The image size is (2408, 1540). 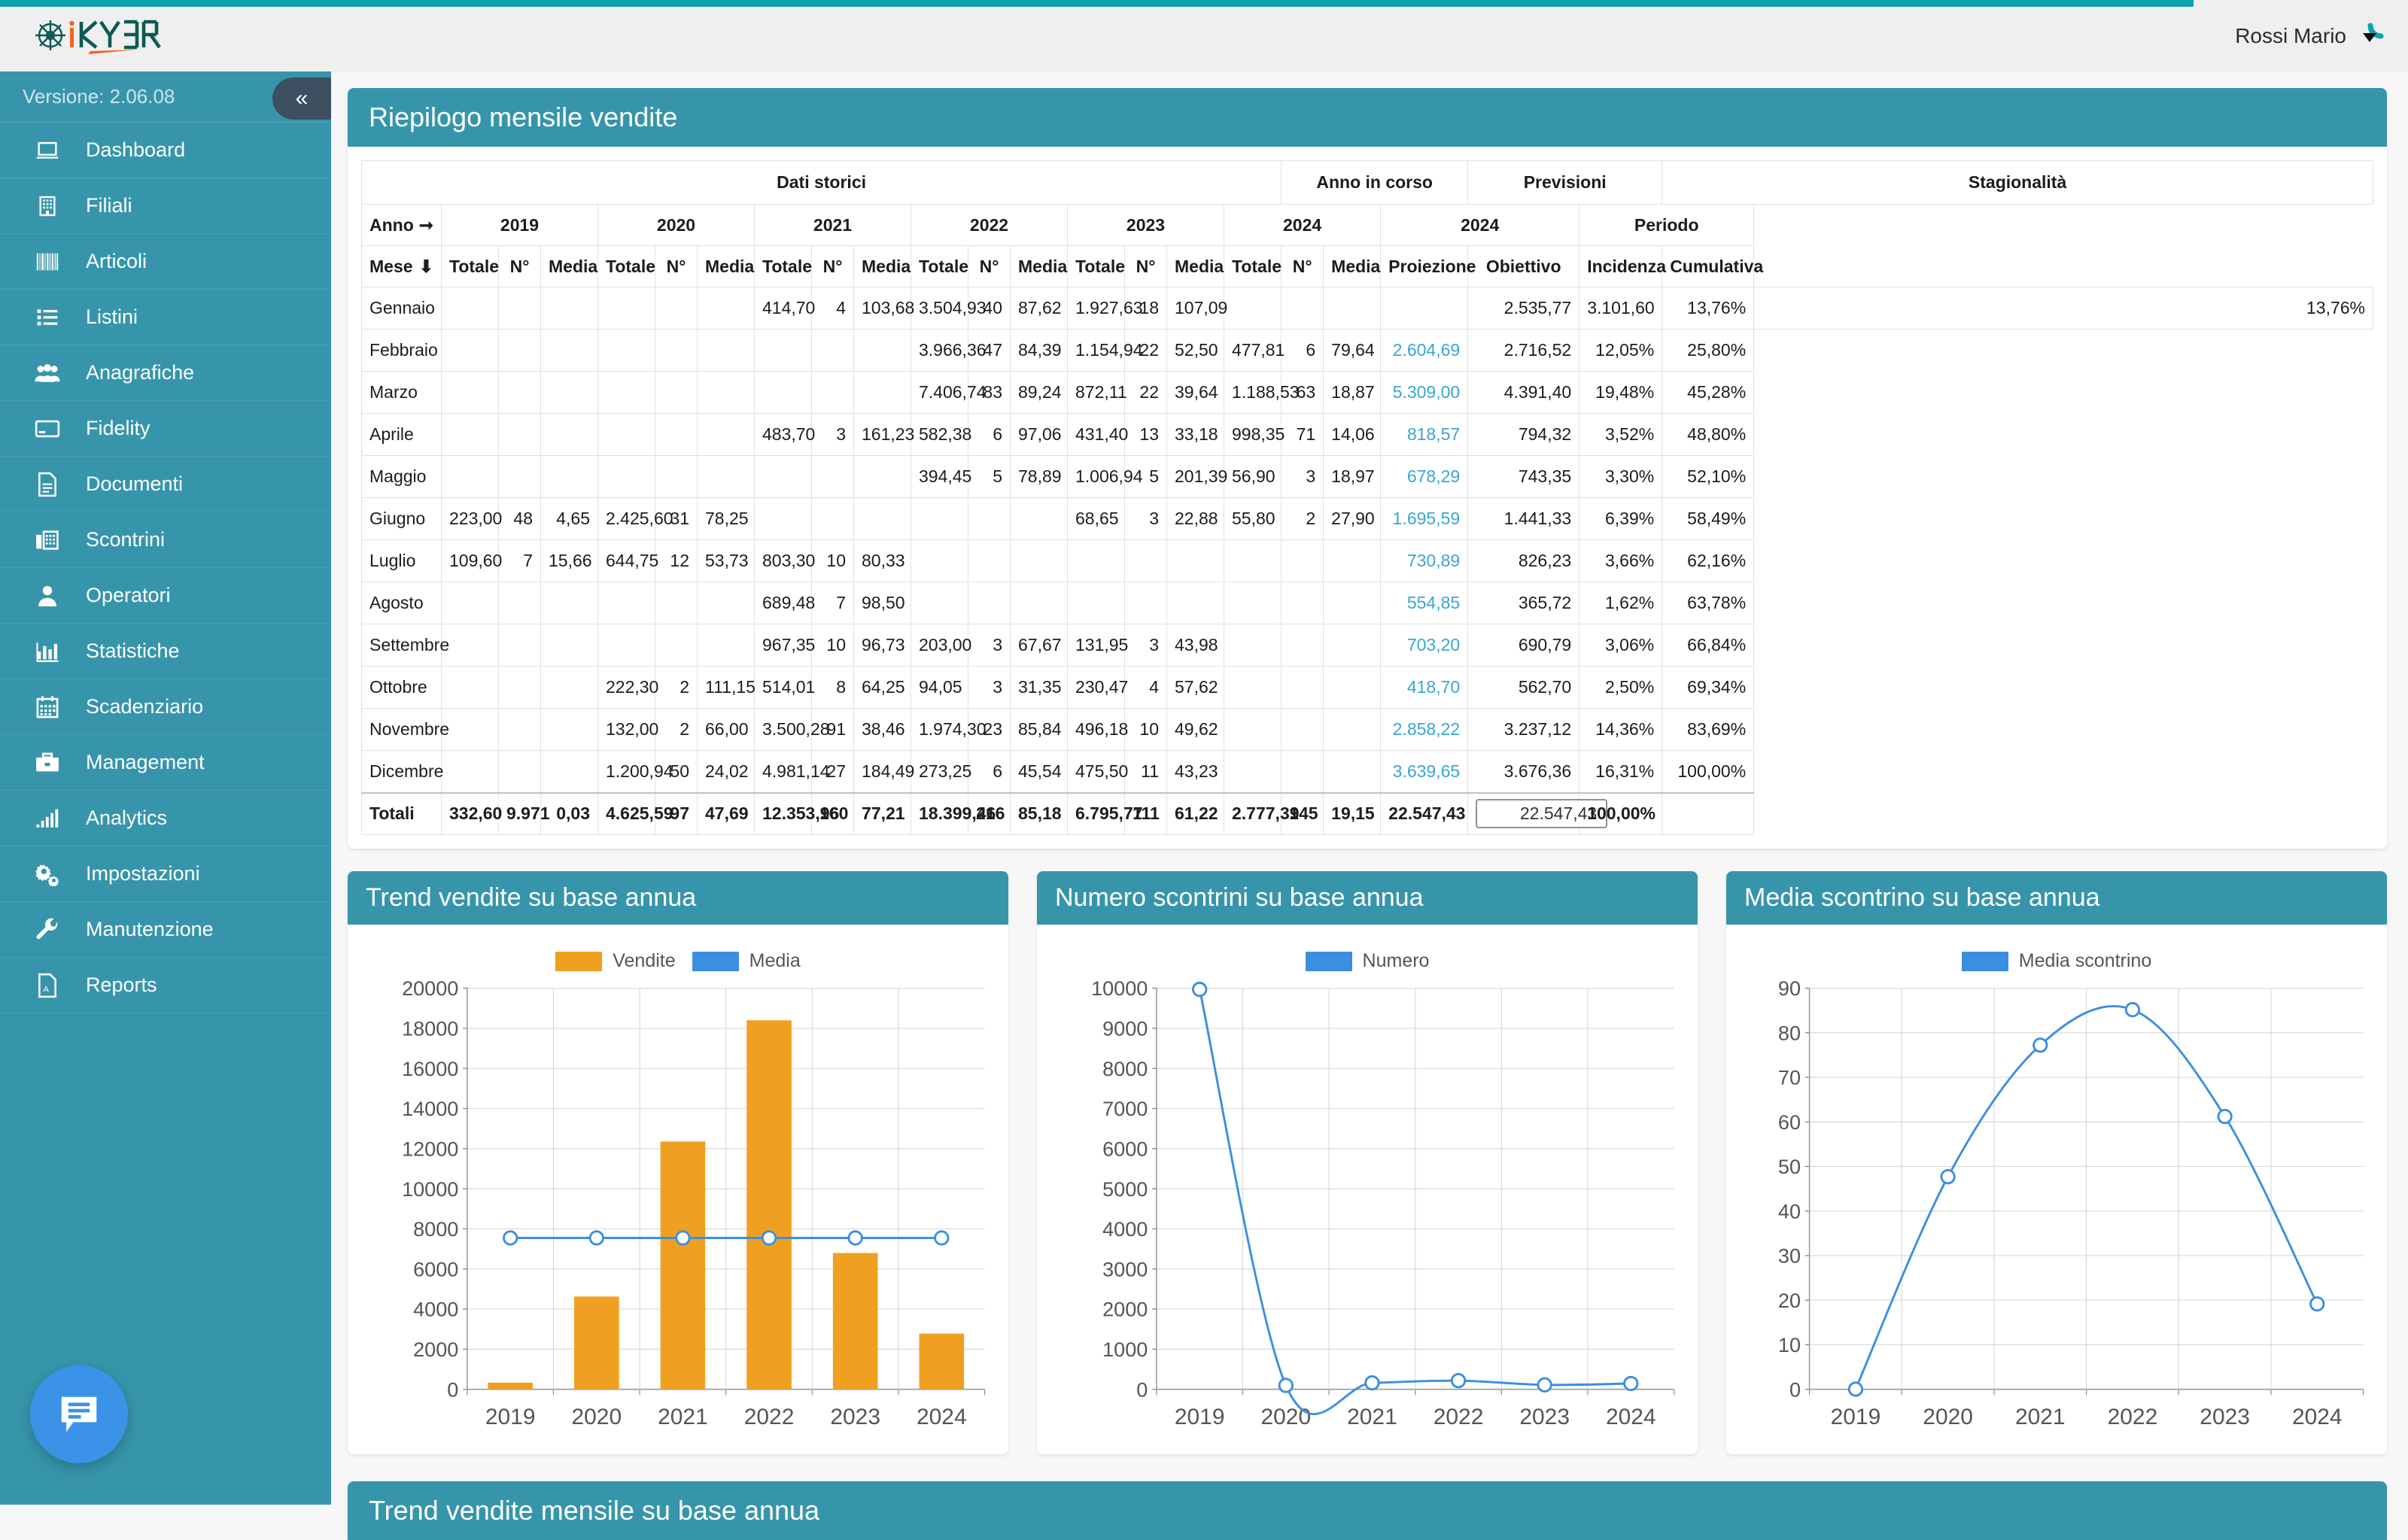 I want to click on sidebar-item-scadenziario: Scadenziario, so click(x=165, y=707).